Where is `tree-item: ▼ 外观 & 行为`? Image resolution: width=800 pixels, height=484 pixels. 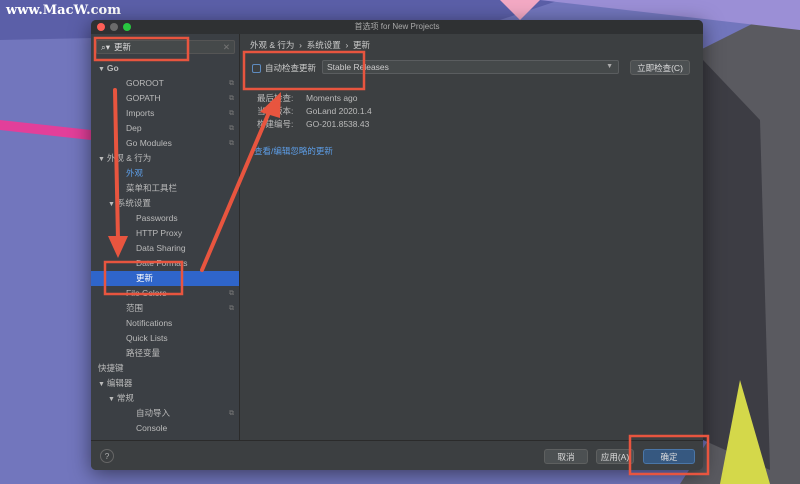 tree-item: ▼ 外观 & 行为 is located at coordinates (165, 158).